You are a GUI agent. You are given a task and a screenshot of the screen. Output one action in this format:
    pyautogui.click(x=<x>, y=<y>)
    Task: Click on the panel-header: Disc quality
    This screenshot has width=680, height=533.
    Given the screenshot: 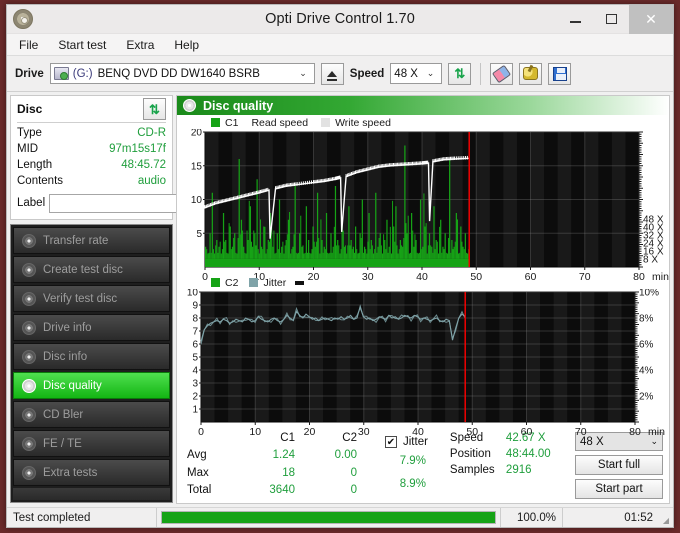 What is the action you would take?
    pyautogui.click(x=423, y=105)
    